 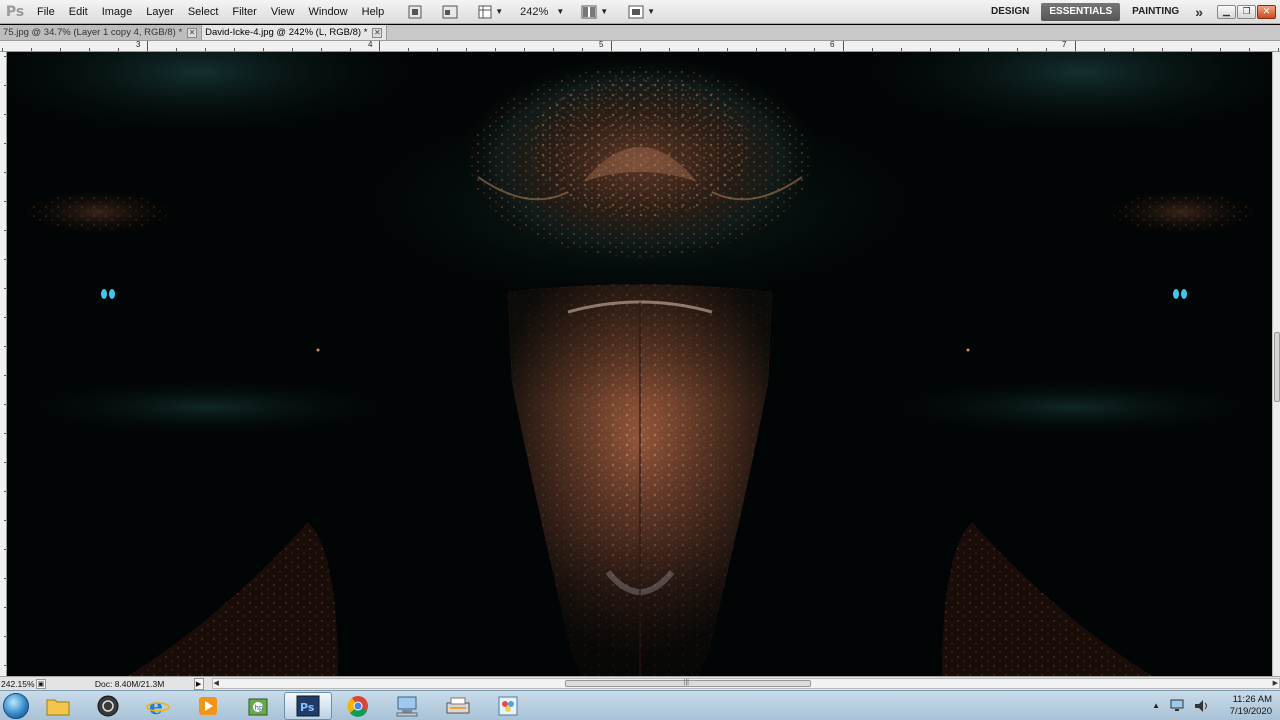 I want to click on menu-window: Window, so click(x=328, y=12).